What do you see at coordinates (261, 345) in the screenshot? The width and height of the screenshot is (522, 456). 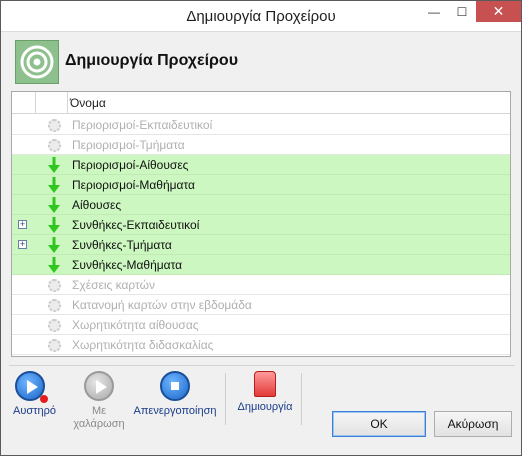 I see `table-row: Χωρητικότητα διδασκαλίας` at bounding box center [261, 345].